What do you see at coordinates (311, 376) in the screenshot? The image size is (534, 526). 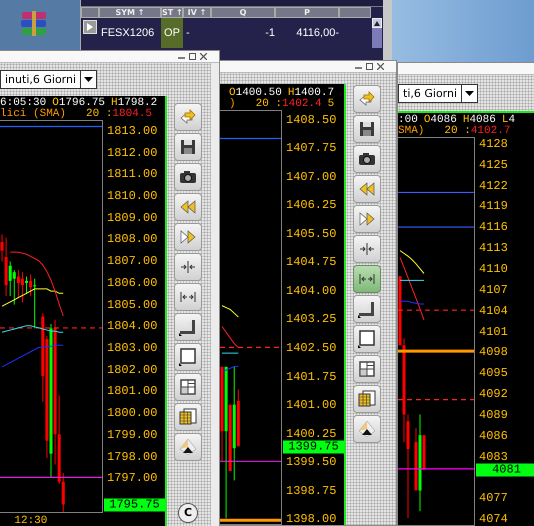 I see `price-label: 1401.75` at bounding box center [311, 376].